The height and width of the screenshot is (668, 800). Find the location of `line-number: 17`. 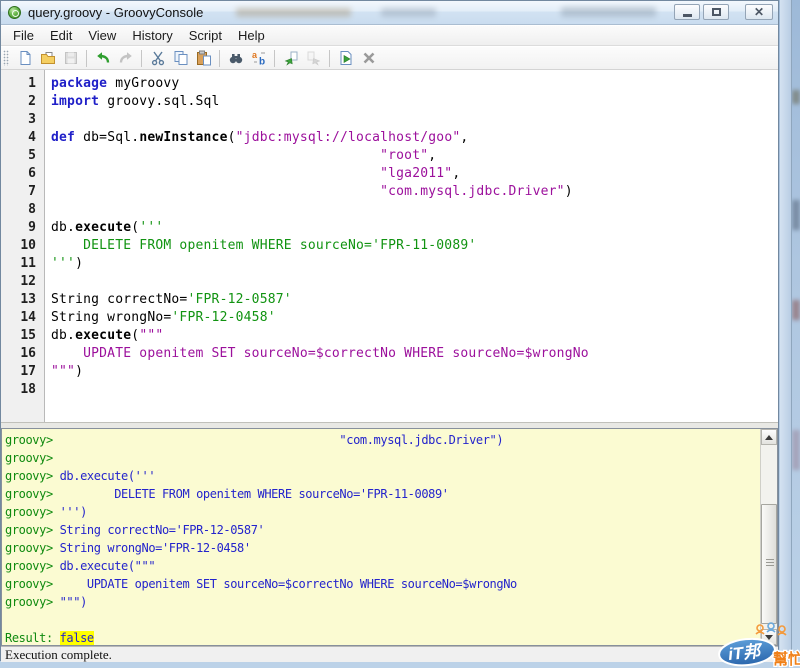

line-number: 17 is located at coordinates (28, 371).